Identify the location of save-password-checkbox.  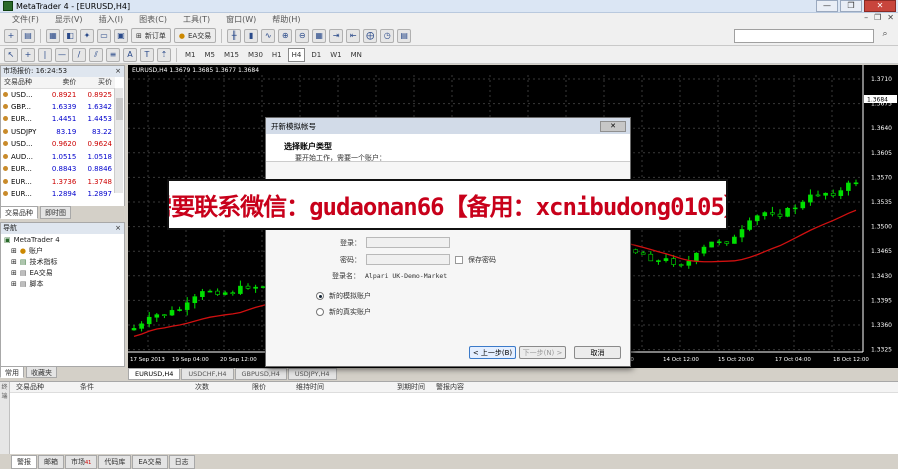
(459, 259).